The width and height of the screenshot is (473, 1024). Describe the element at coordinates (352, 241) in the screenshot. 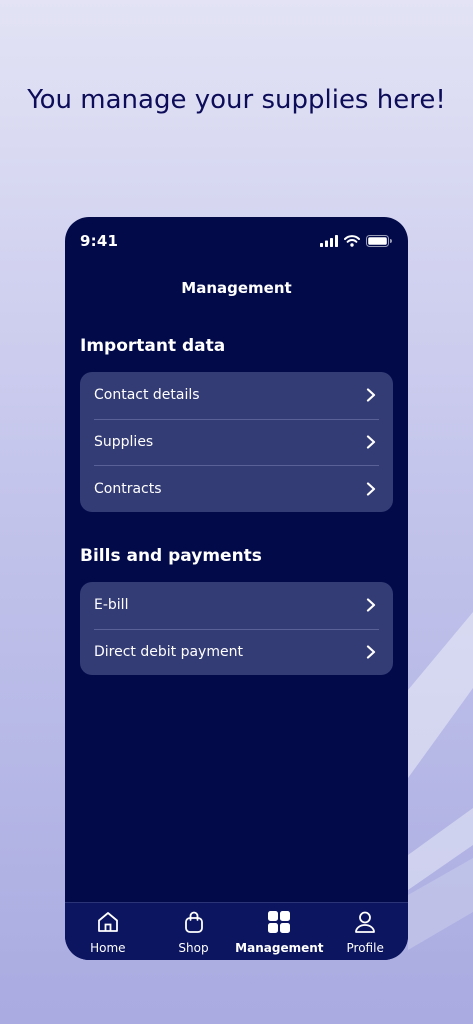

I see `wifi-icon` at that location.